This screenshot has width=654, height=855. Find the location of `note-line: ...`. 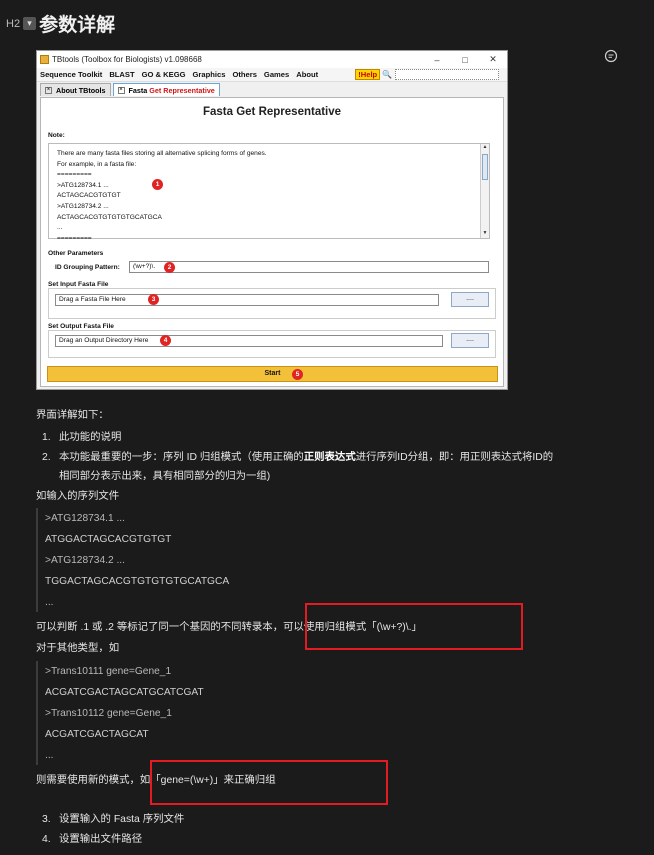

note-line: ... is located at coordinates (60, 228).